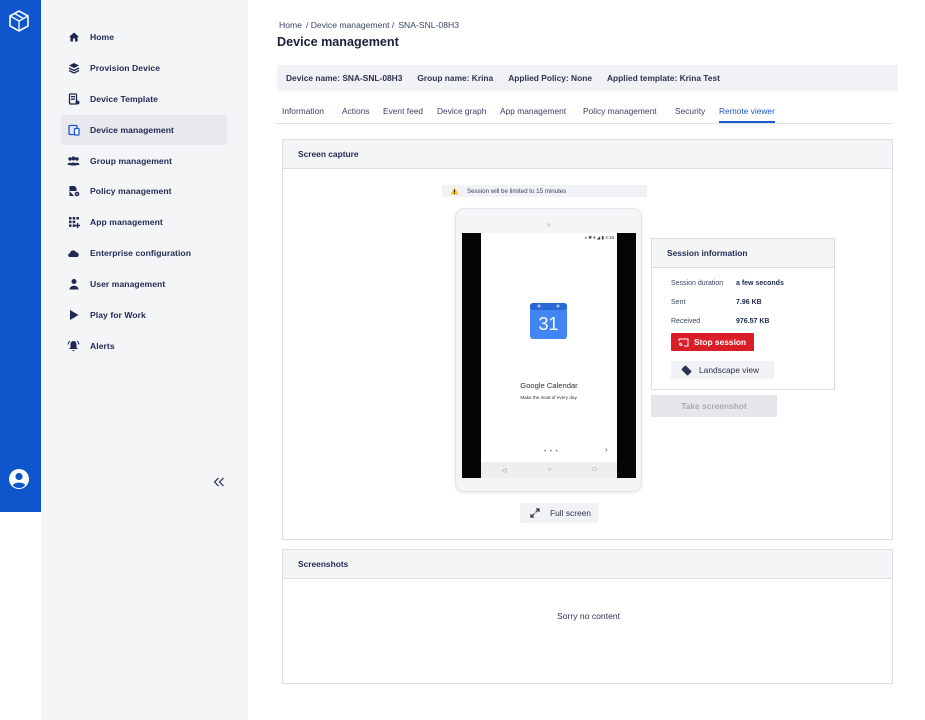  Describe the element at coordinates (551, 452) in the screenshot. I see `page-indicator: • • •` at that location.